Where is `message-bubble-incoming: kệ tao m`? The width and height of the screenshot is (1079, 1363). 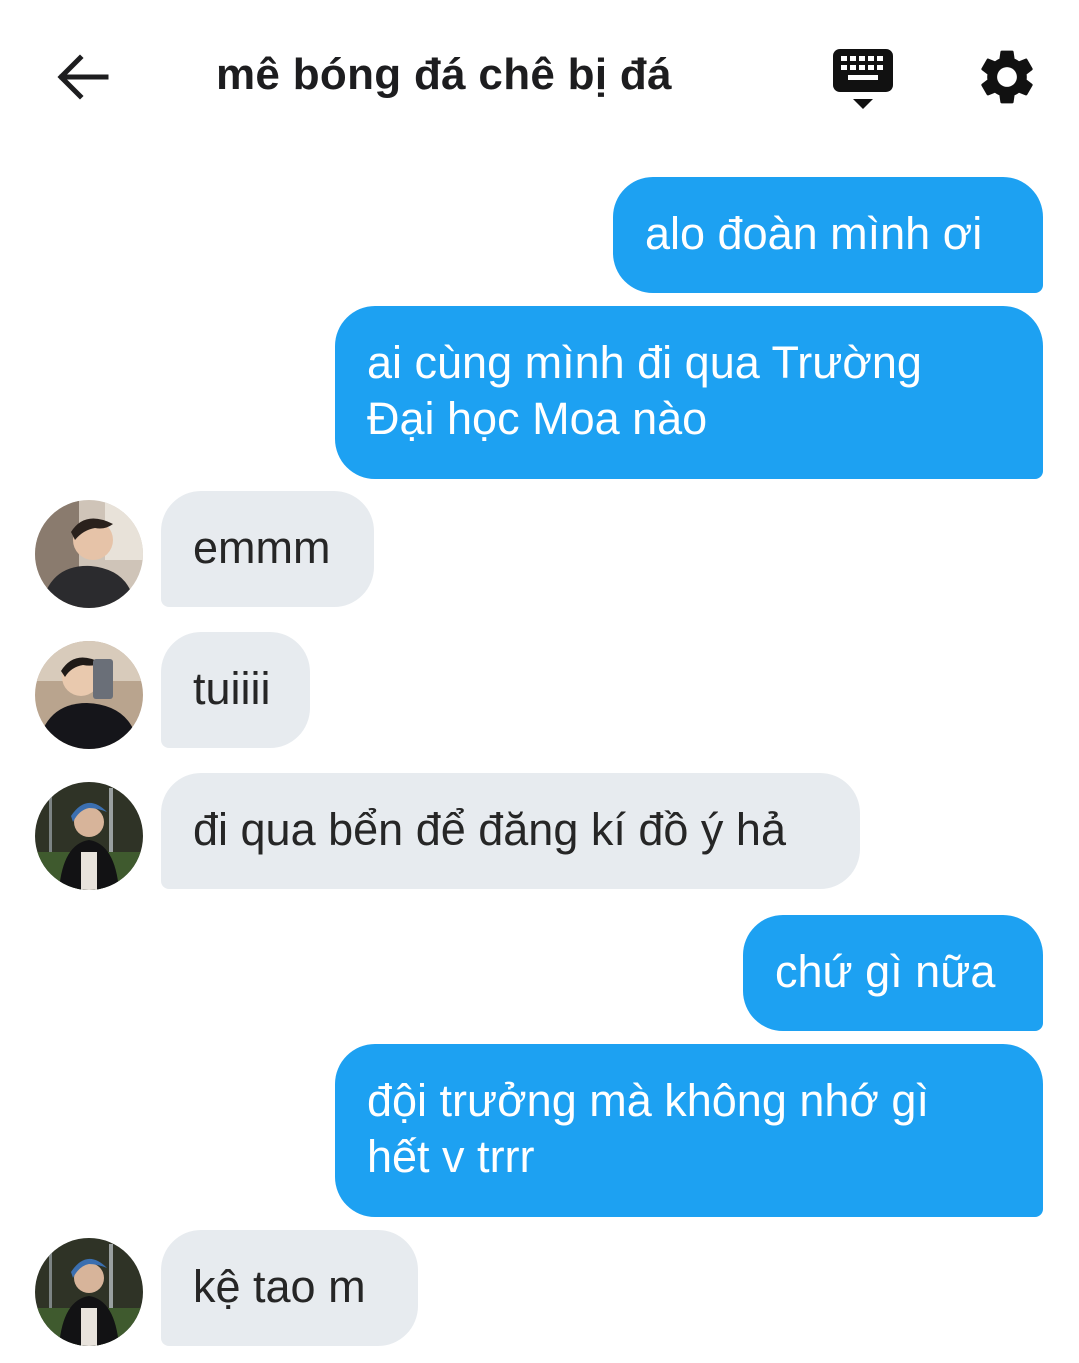
message-bubble-incoming: kệ tao m is located at coordinates (289, 1288).